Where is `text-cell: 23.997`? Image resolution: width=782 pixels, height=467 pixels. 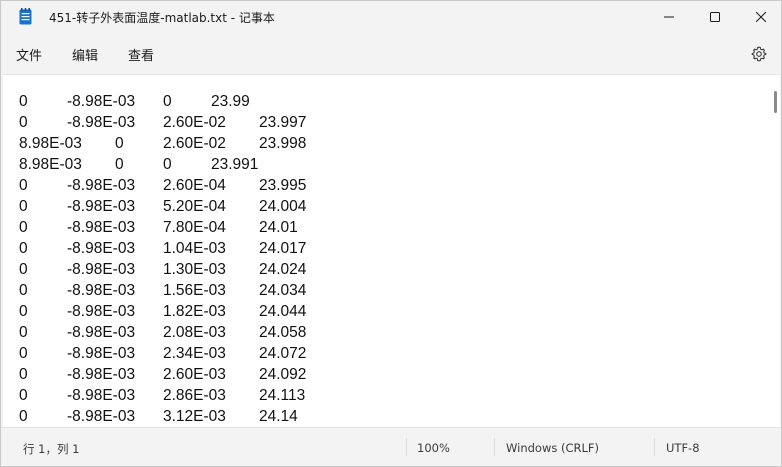 text-cell: 23.997 is located at coordinates (283, 122).